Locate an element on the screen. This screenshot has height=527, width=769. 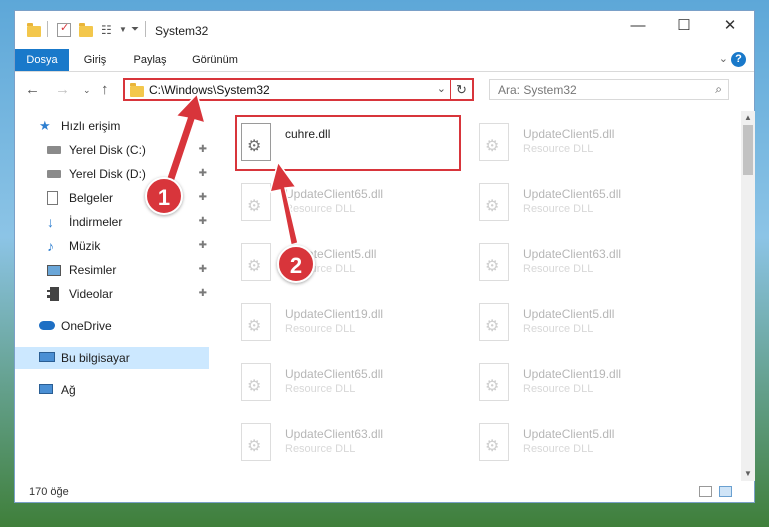
videos-icon is located at coordinates (53, 294).